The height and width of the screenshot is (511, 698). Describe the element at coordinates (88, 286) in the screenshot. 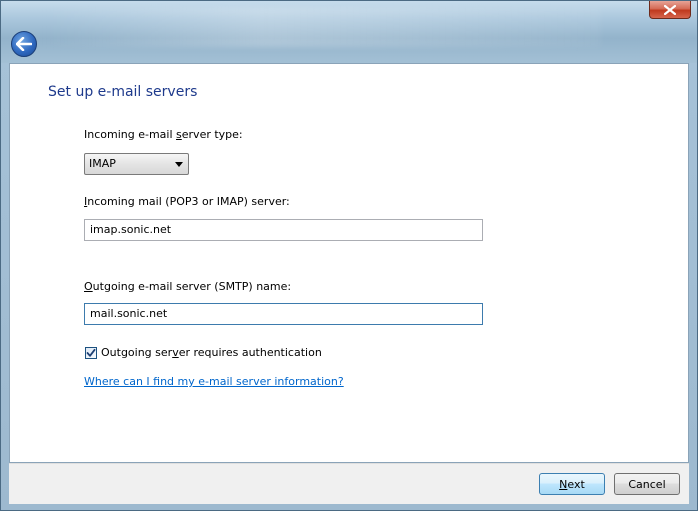

I see `outgoing-server-label-accel: O` at that location.